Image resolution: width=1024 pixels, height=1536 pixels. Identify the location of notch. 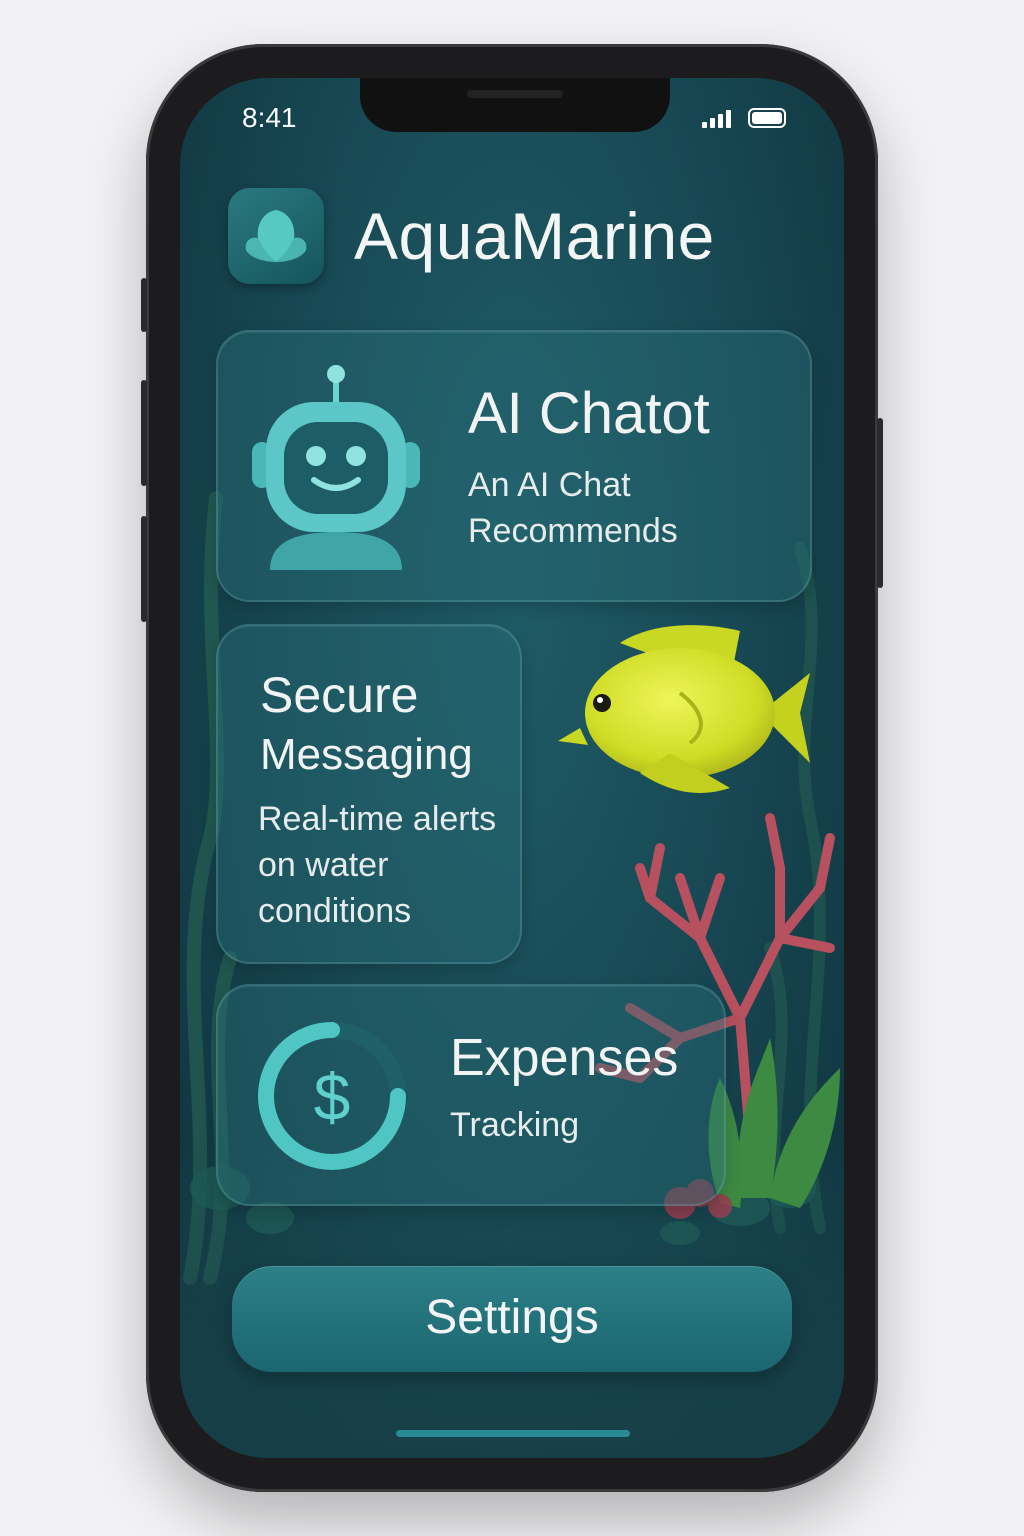
(515, 105).